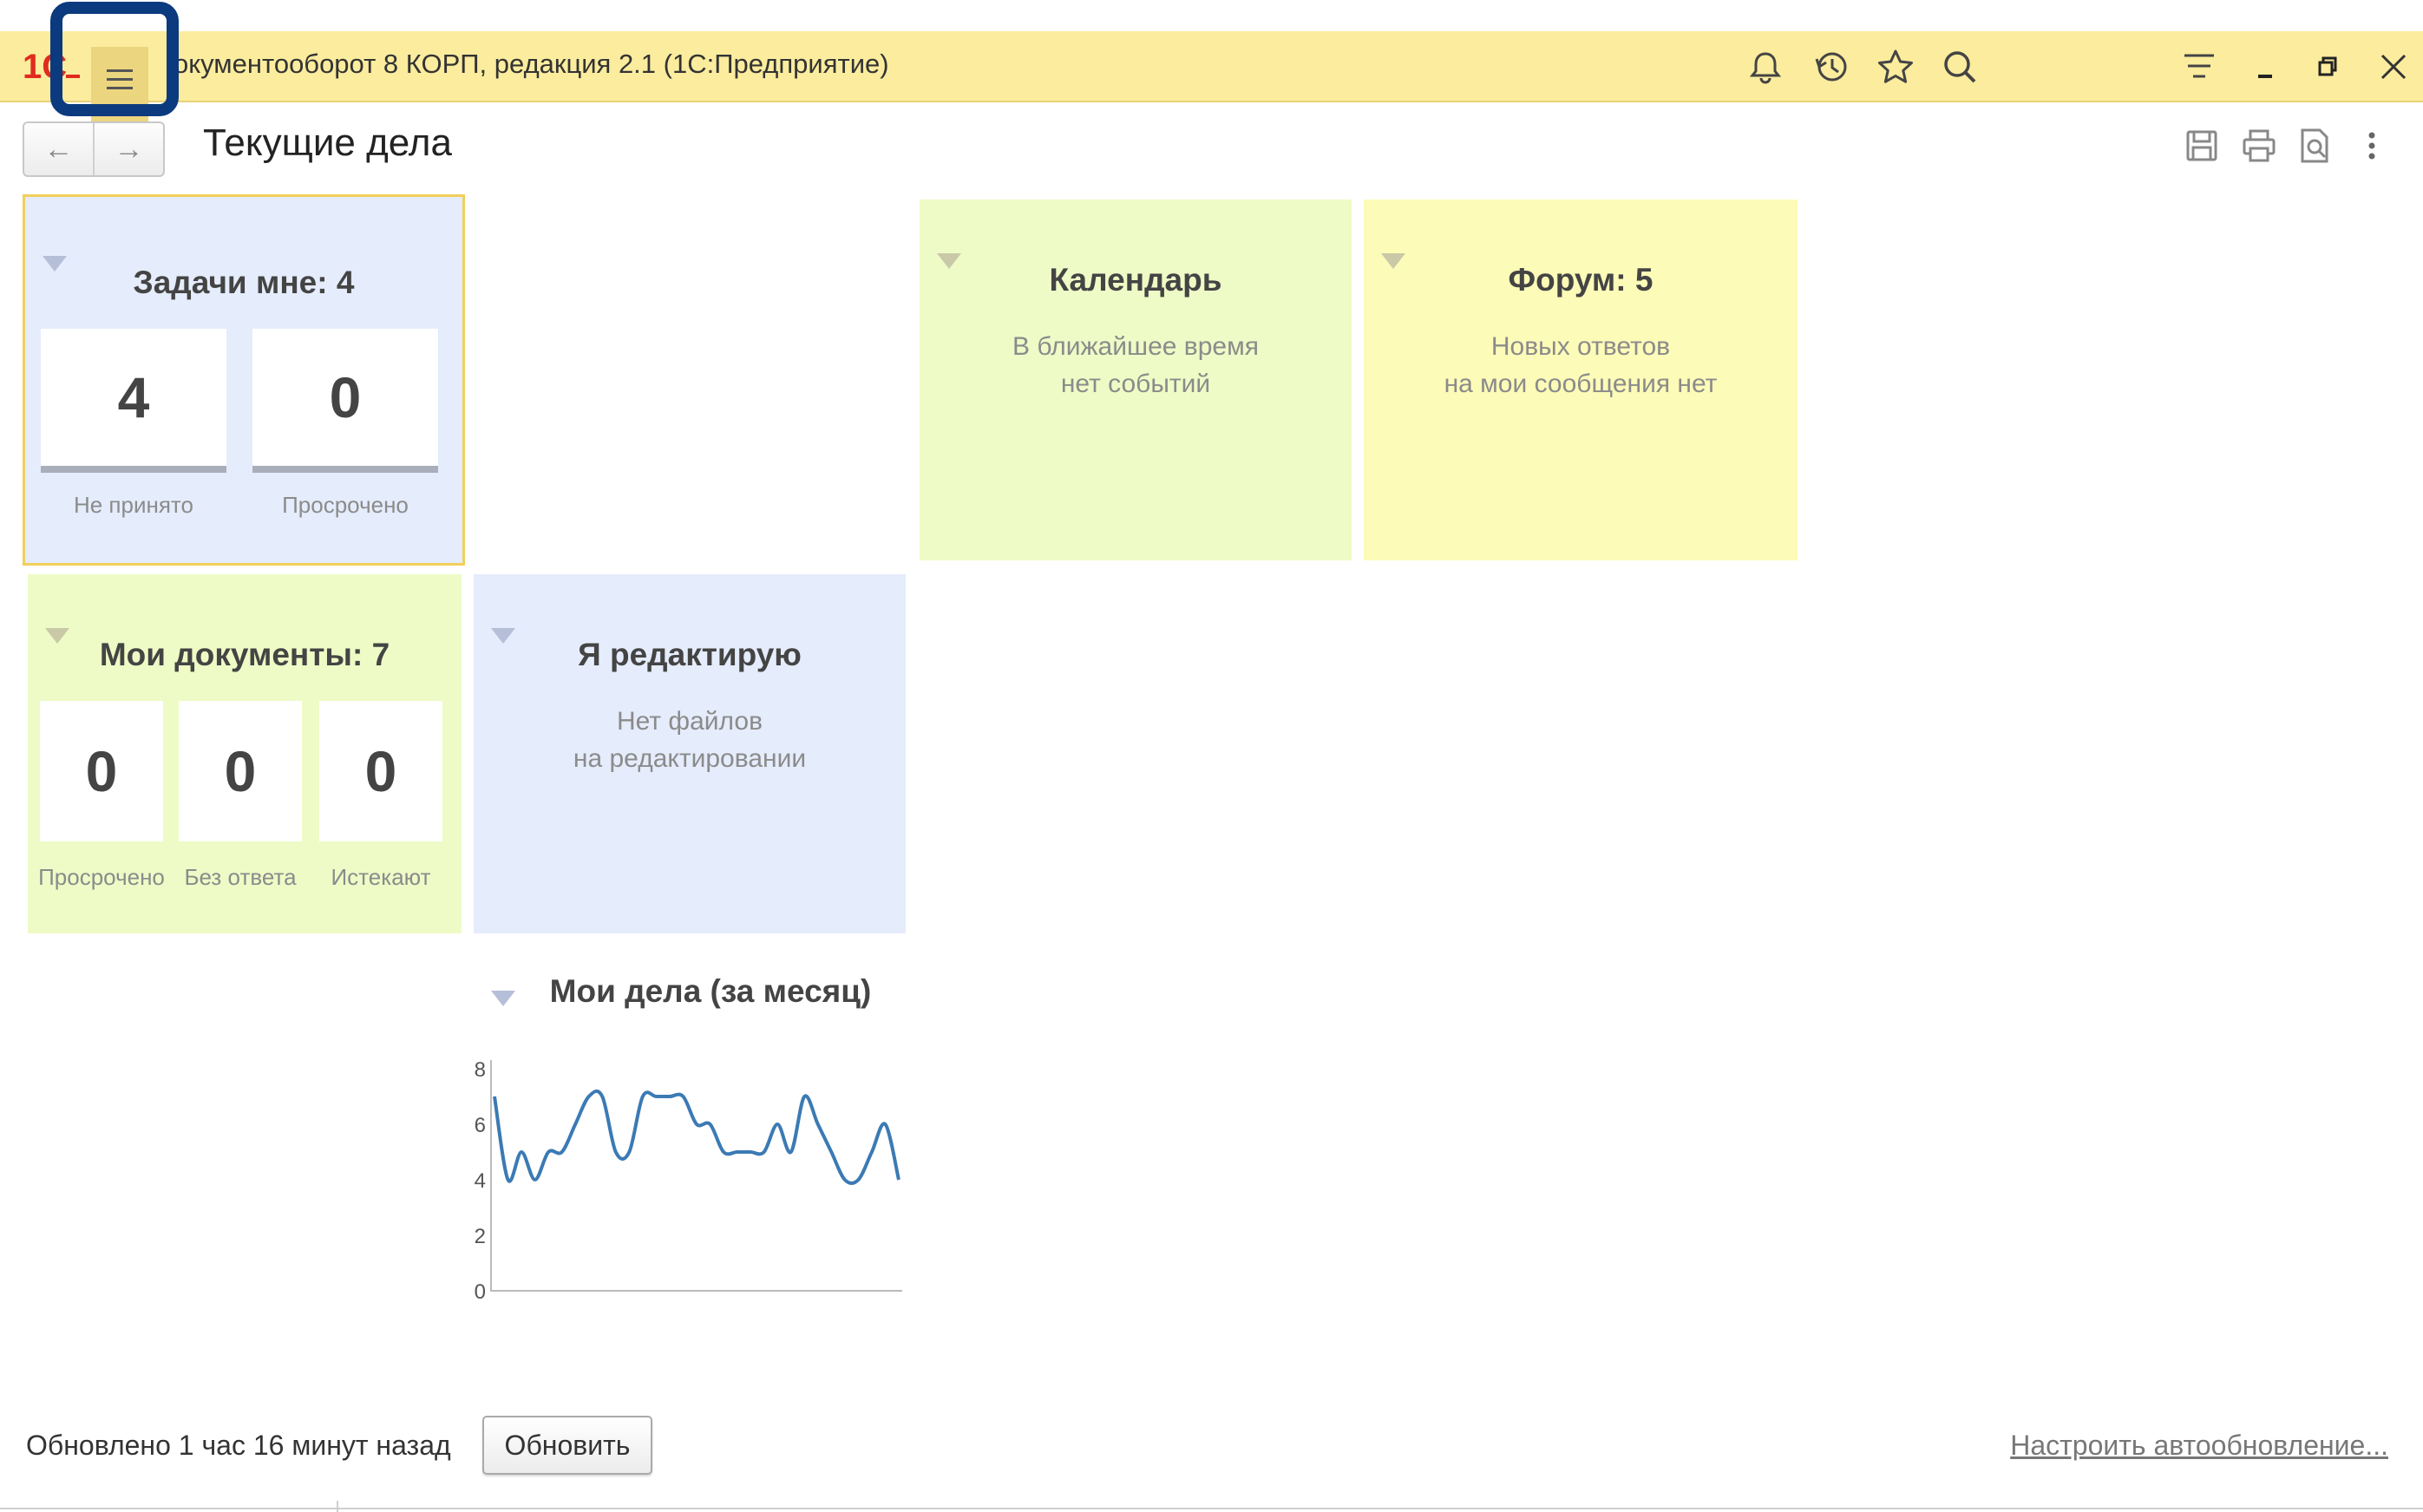  What do you see at coordinates (2372, 146) in the screenshot?
I see `more-vertical-icon` at bounding box center [2372, 146].